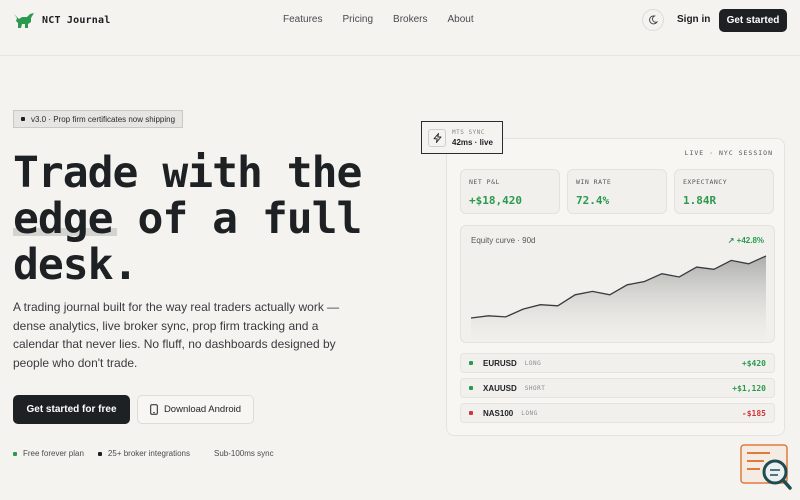  Describe the element at coordinates (76, 20) in the screenshot. I see `brand-name: NCT Journal` at that location.